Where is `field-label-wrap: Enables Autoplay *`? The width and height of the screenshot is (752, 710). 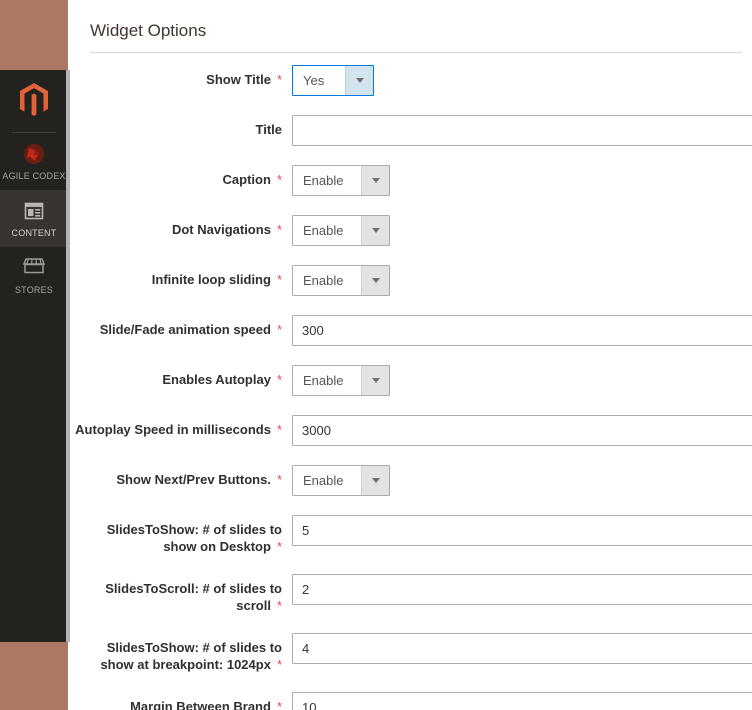 field-label-wrap: Enables Autoplay * is located at coordinates (176, 376).